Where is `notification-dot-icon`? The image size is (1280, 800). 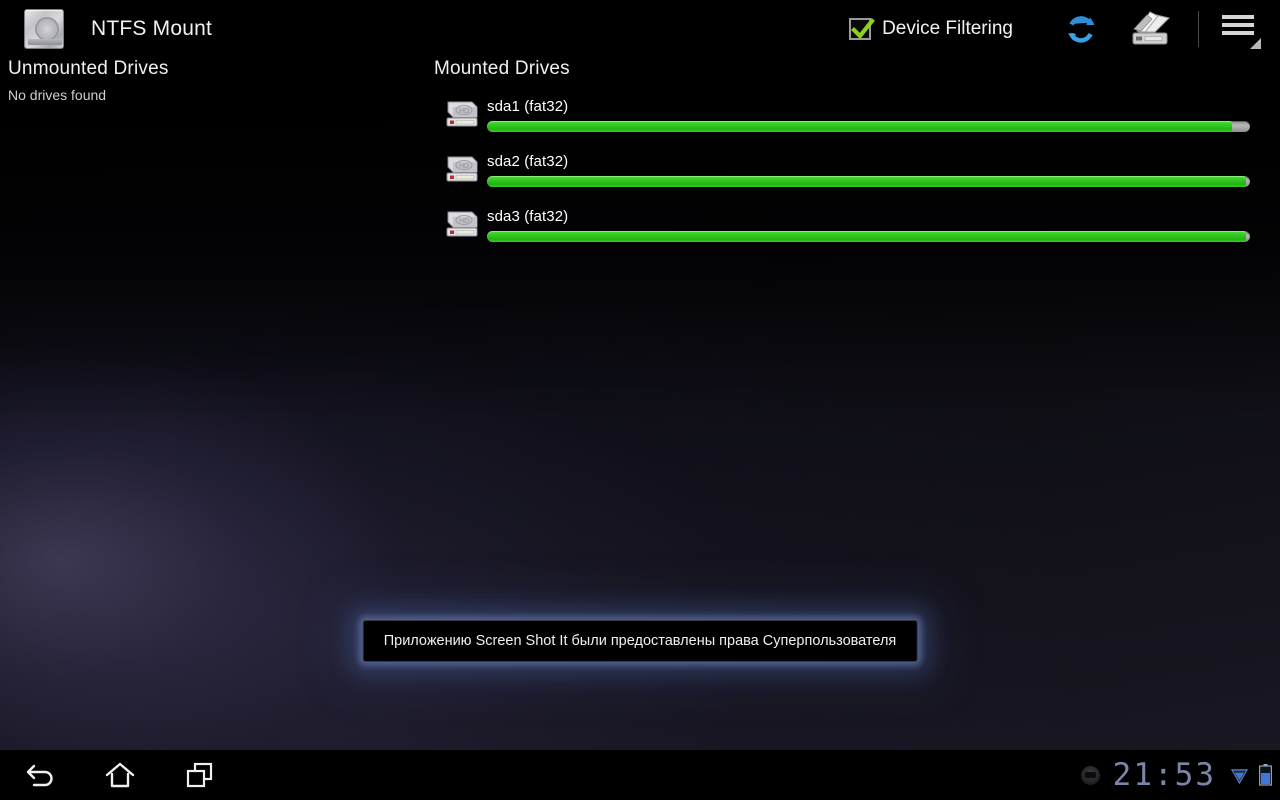 notification-dot-icon is located at coordinates (1090, 775).